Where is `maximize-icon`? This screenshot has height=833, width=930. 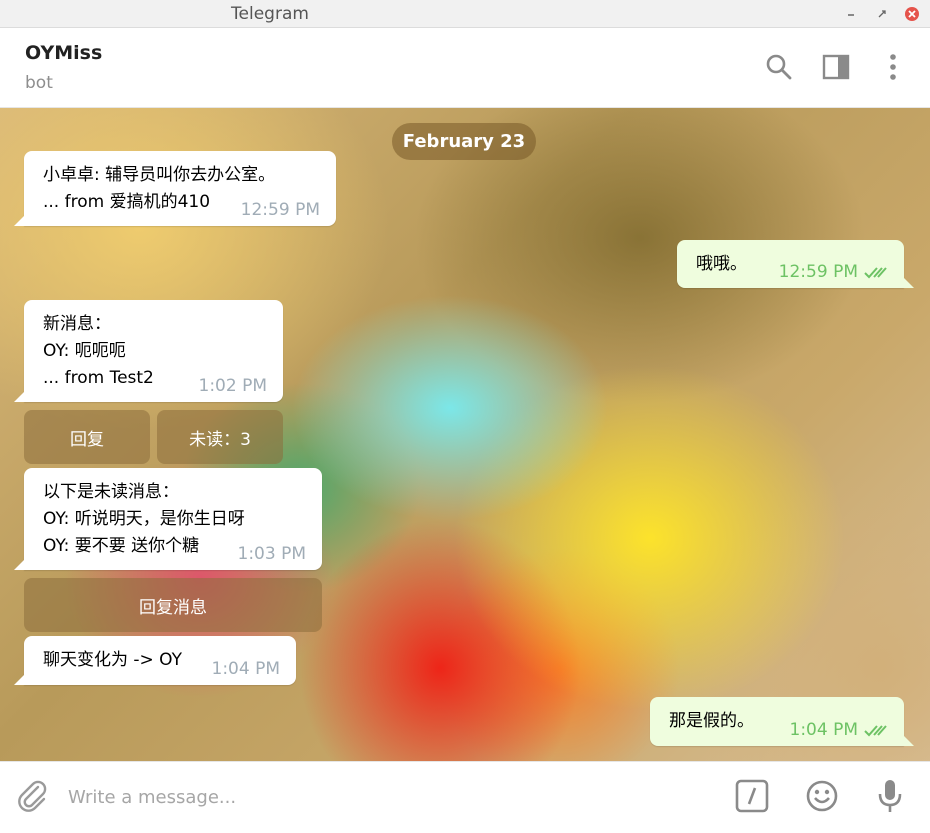
maximize-icon is located at coordinates (882, 14).